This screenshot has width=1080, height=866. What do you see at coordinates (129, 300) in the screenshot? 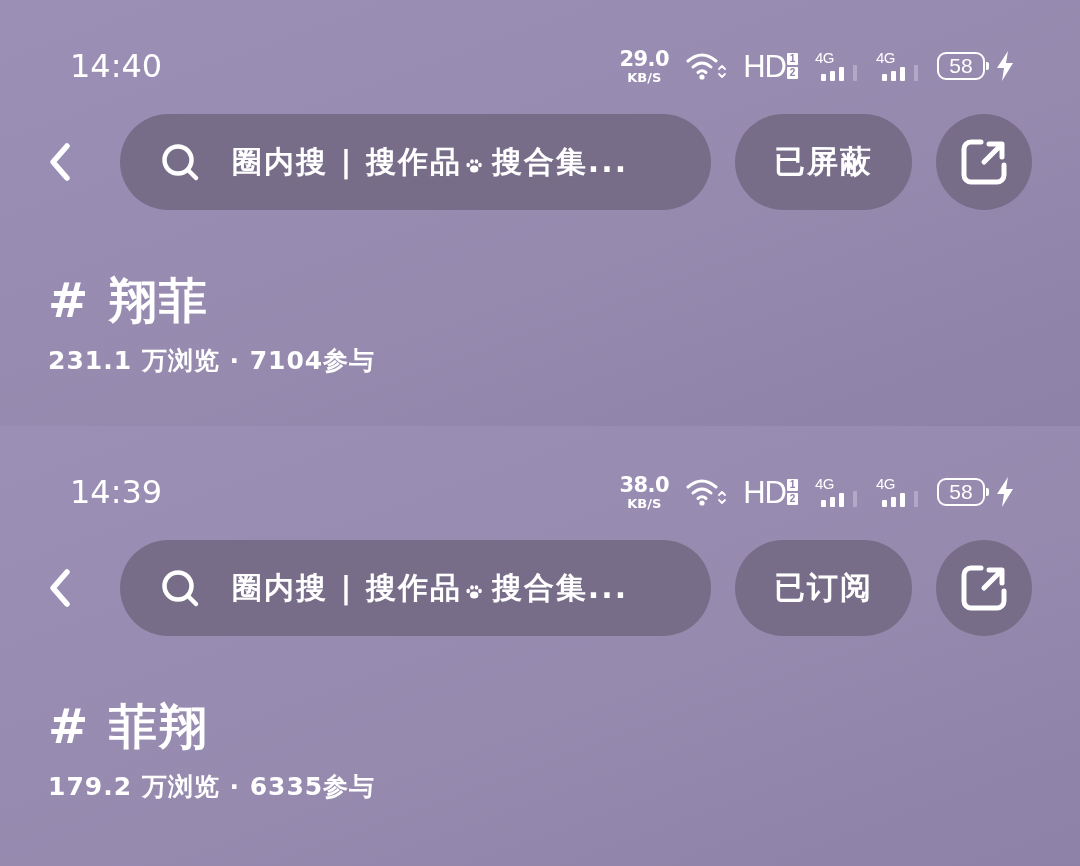
I see `topic-title: # 翔菲` at bounding box center [129, 300].